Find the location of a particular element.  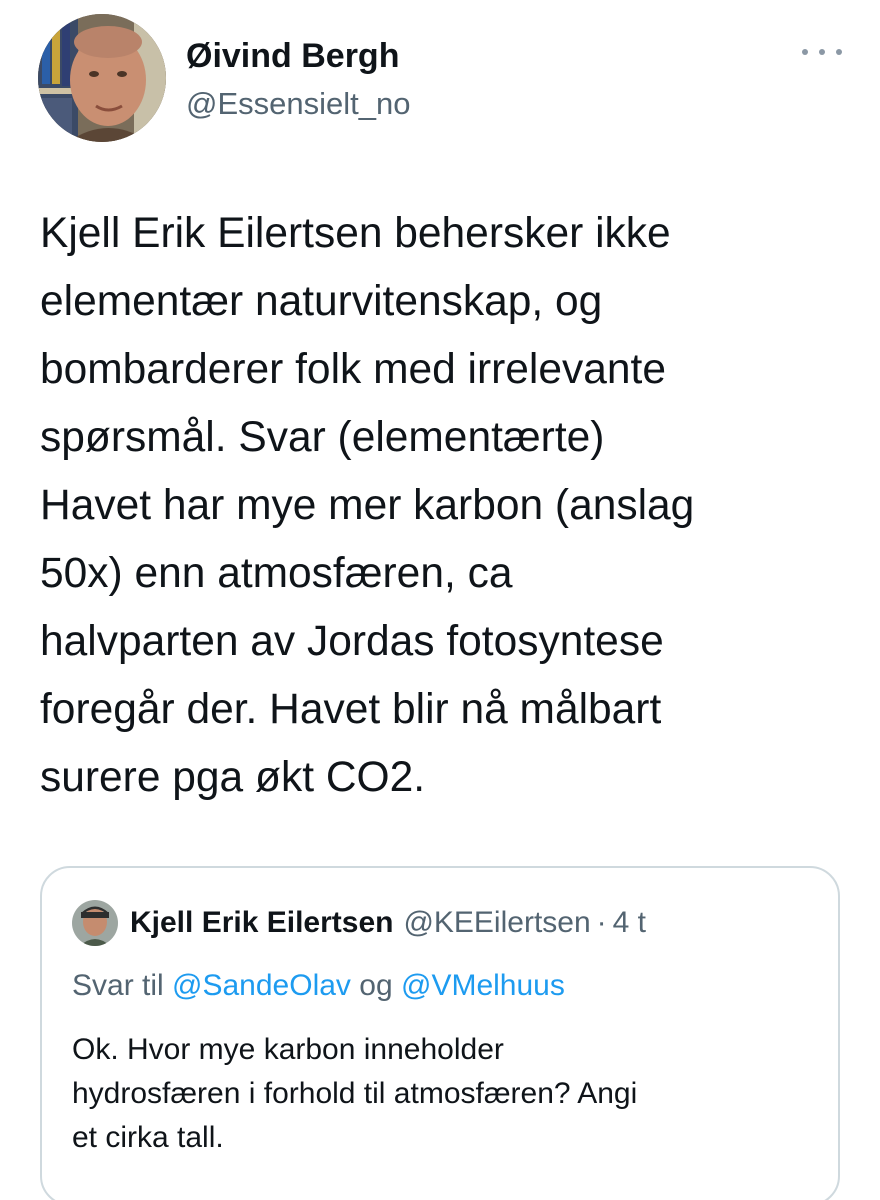

reply-context: Svar til @SandeOlav og @VMelhuus is located at coordinates (318, 986).